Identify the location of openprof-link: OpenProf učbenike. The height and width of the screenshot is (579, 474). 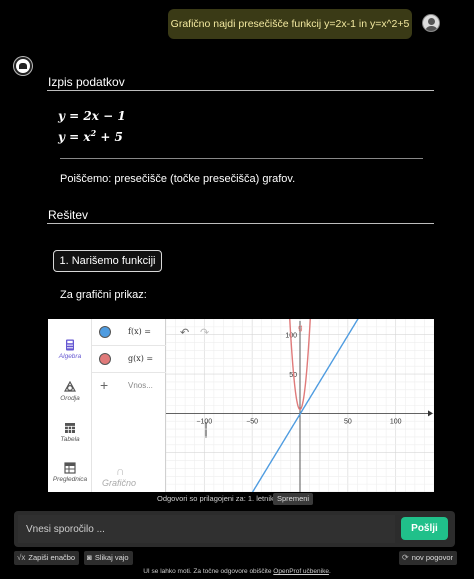
(301, 571).